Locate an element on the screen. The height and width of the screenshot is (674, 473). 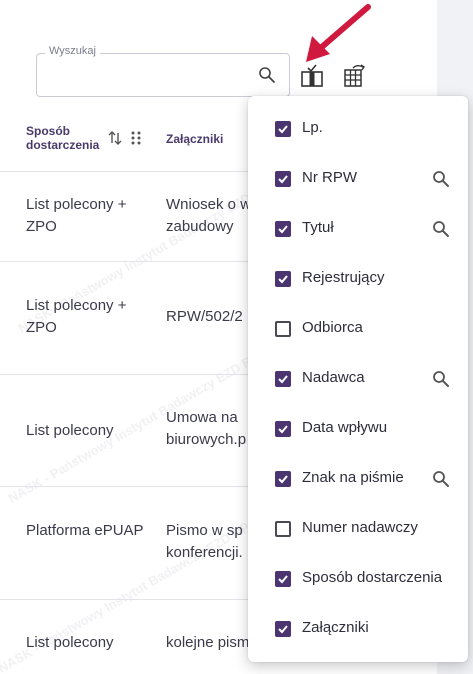
cell-zalaczniki: Wniosek o w zabudowy is located at coordinates (209, 215).